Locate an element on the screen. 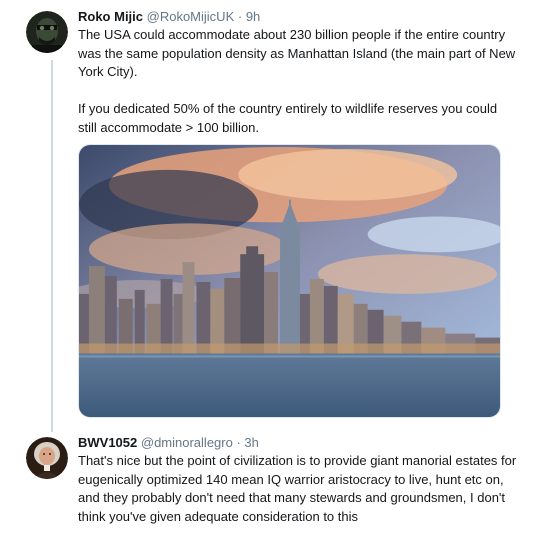 This screenshot has width=535, height=533. bach-portrait-avatar-icon is located at coordinates (47, 458).